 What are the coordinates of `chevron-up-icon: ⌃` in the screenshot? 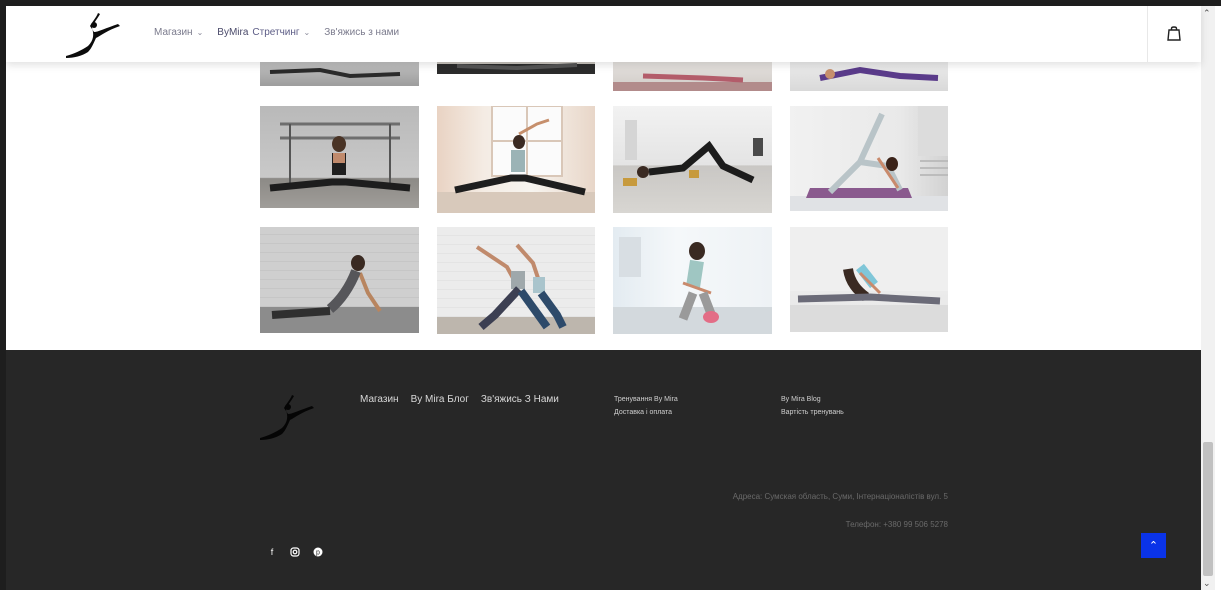 It's located at (1153, 546).